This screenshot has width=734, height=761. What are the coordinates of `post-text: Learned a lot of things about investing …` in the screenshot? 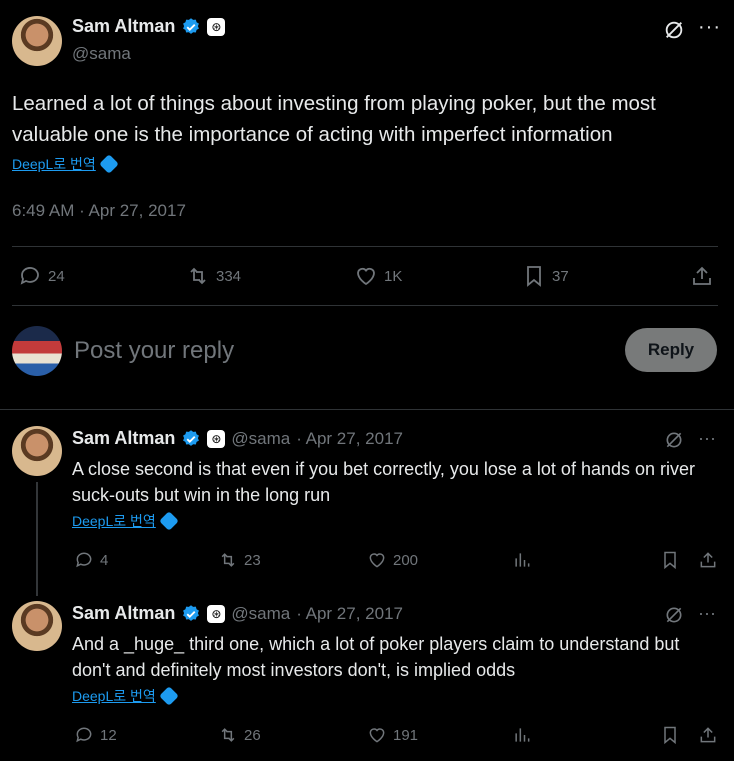 It's located at (334, 119).